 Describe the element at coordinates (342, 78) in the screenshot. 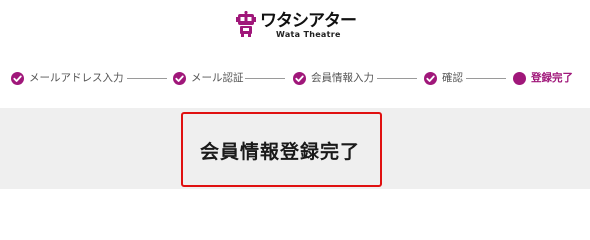

I see `step-label: 会員情報入力` at that location.